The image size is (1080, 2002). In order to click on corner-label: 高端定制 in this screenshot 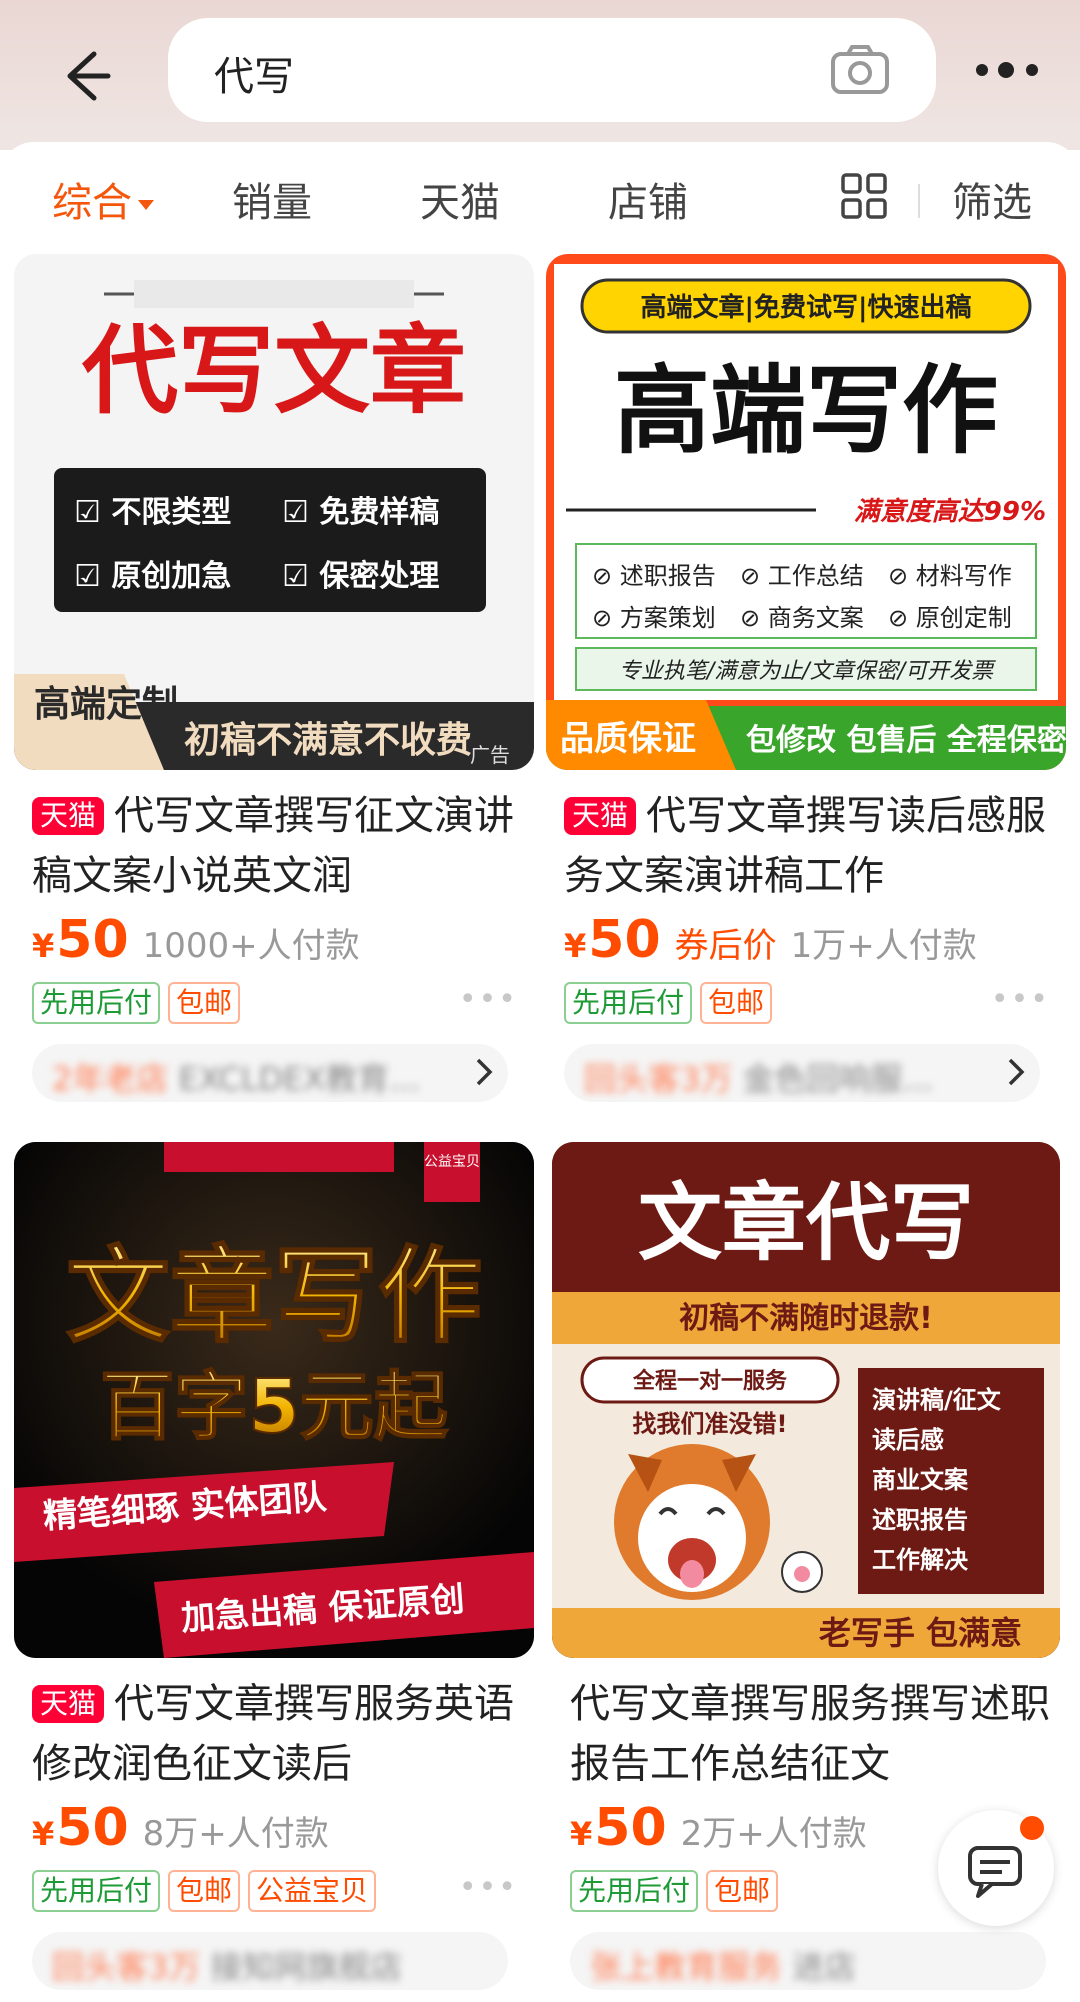, I will do `click(106, 704)`.